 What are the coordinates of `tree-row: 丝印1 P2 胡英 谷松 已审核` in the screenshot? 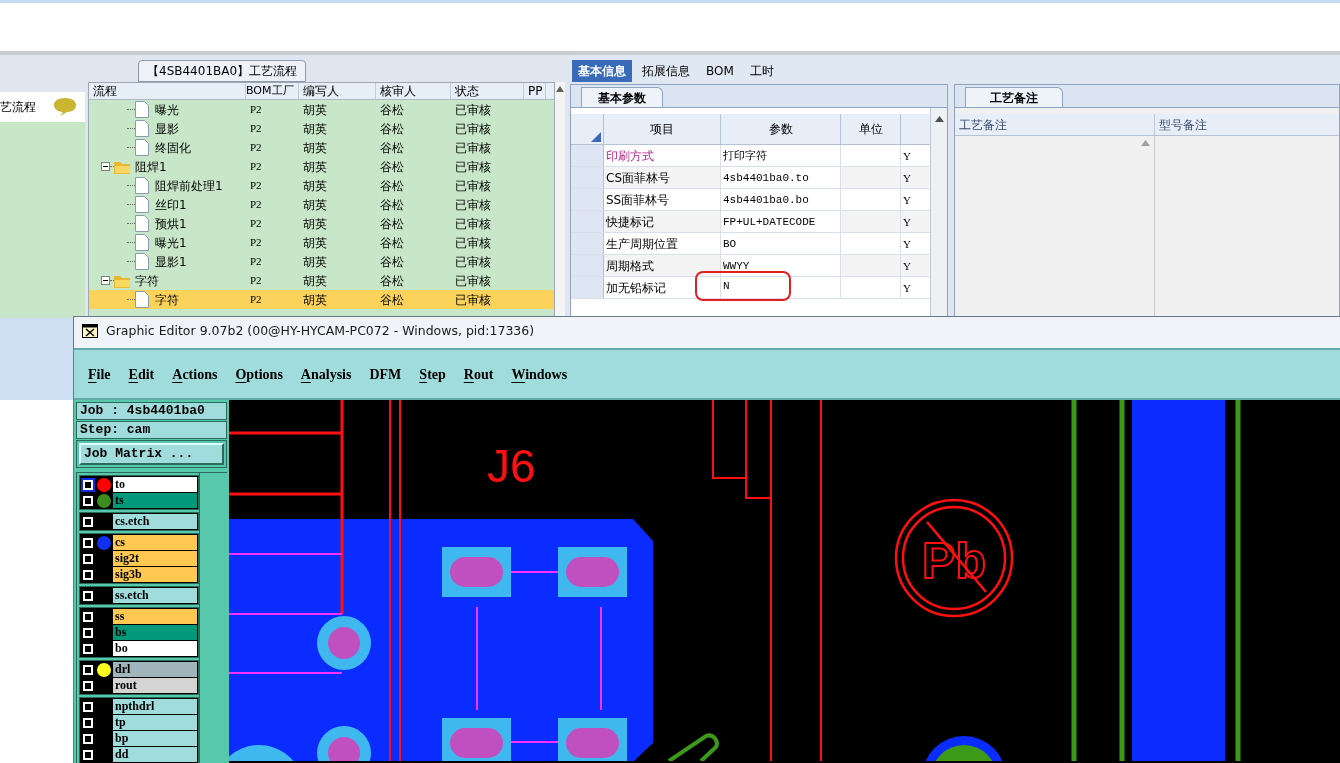 It's located at (321, 204).